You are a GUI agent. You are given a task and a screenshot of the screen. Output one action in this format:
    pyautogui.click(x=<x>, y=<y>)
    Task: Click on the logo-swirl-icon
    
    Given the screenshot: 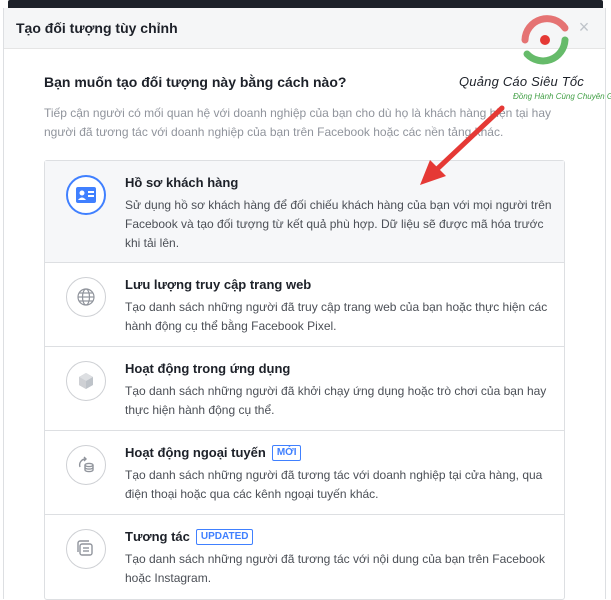 What is the action you would take?
    pyautogui.click(x=545, y=40)
    